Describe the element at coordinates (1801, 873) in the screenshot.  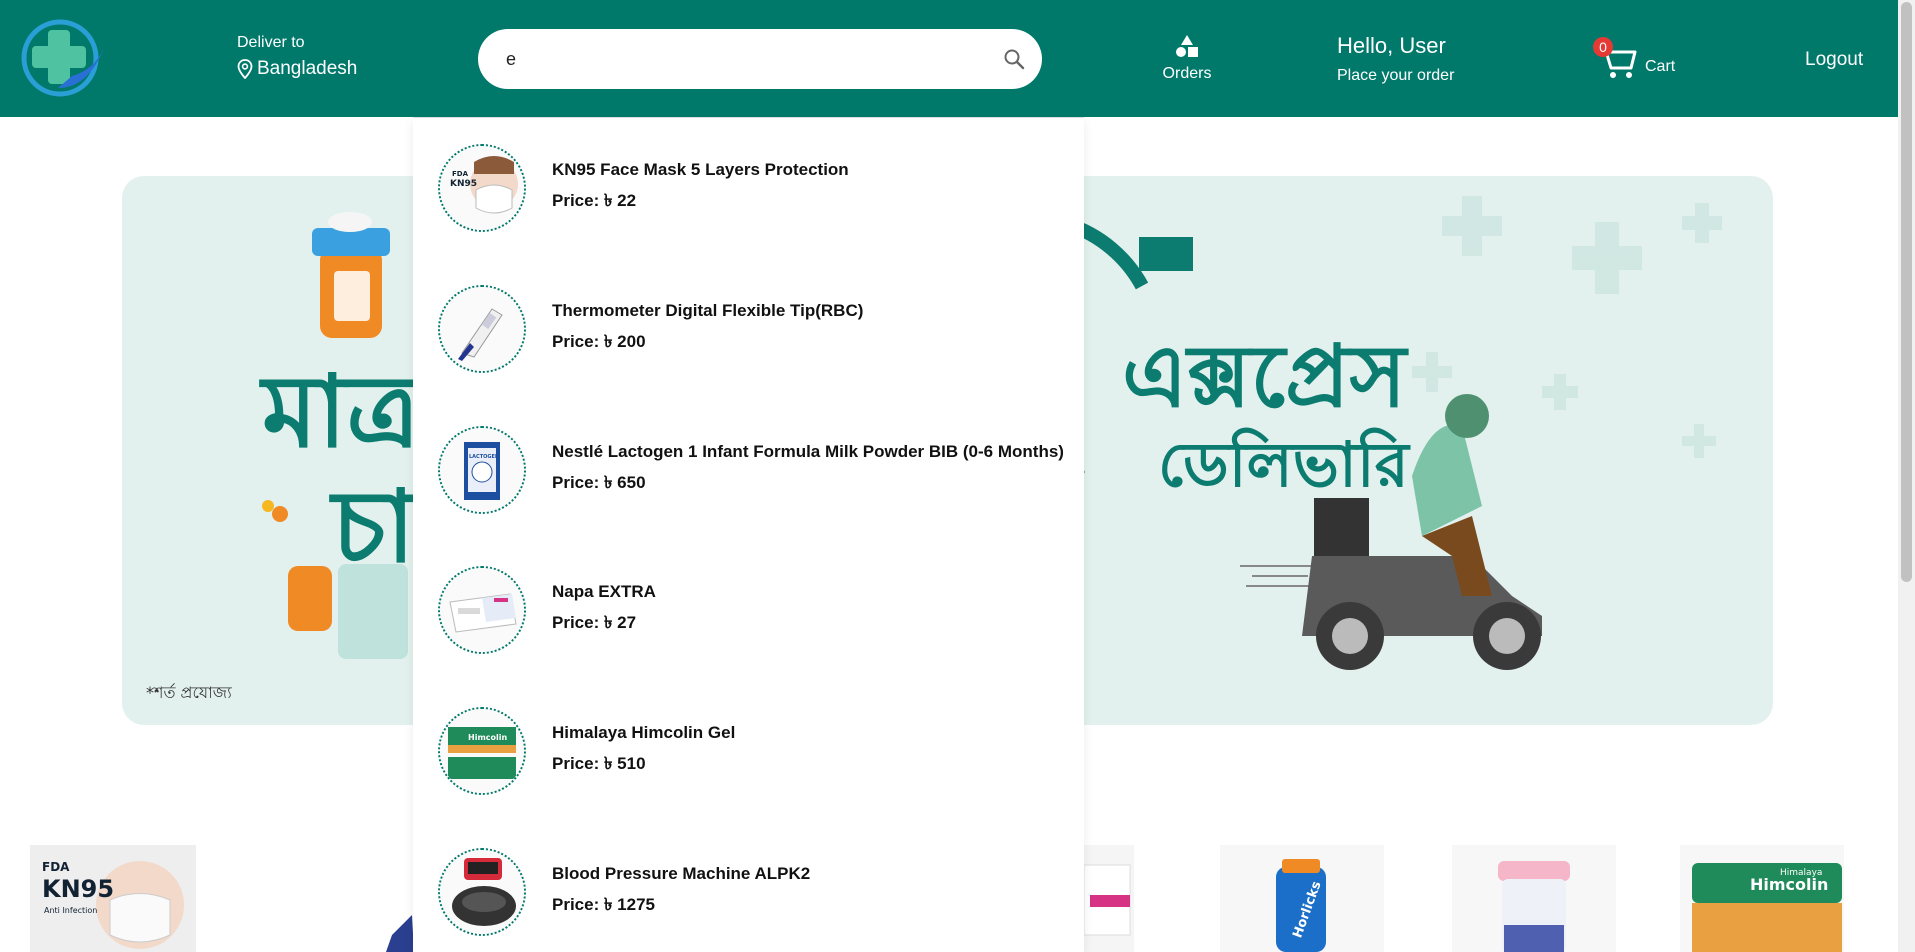
I see `himcolin-brand: Himalaya` at that location.